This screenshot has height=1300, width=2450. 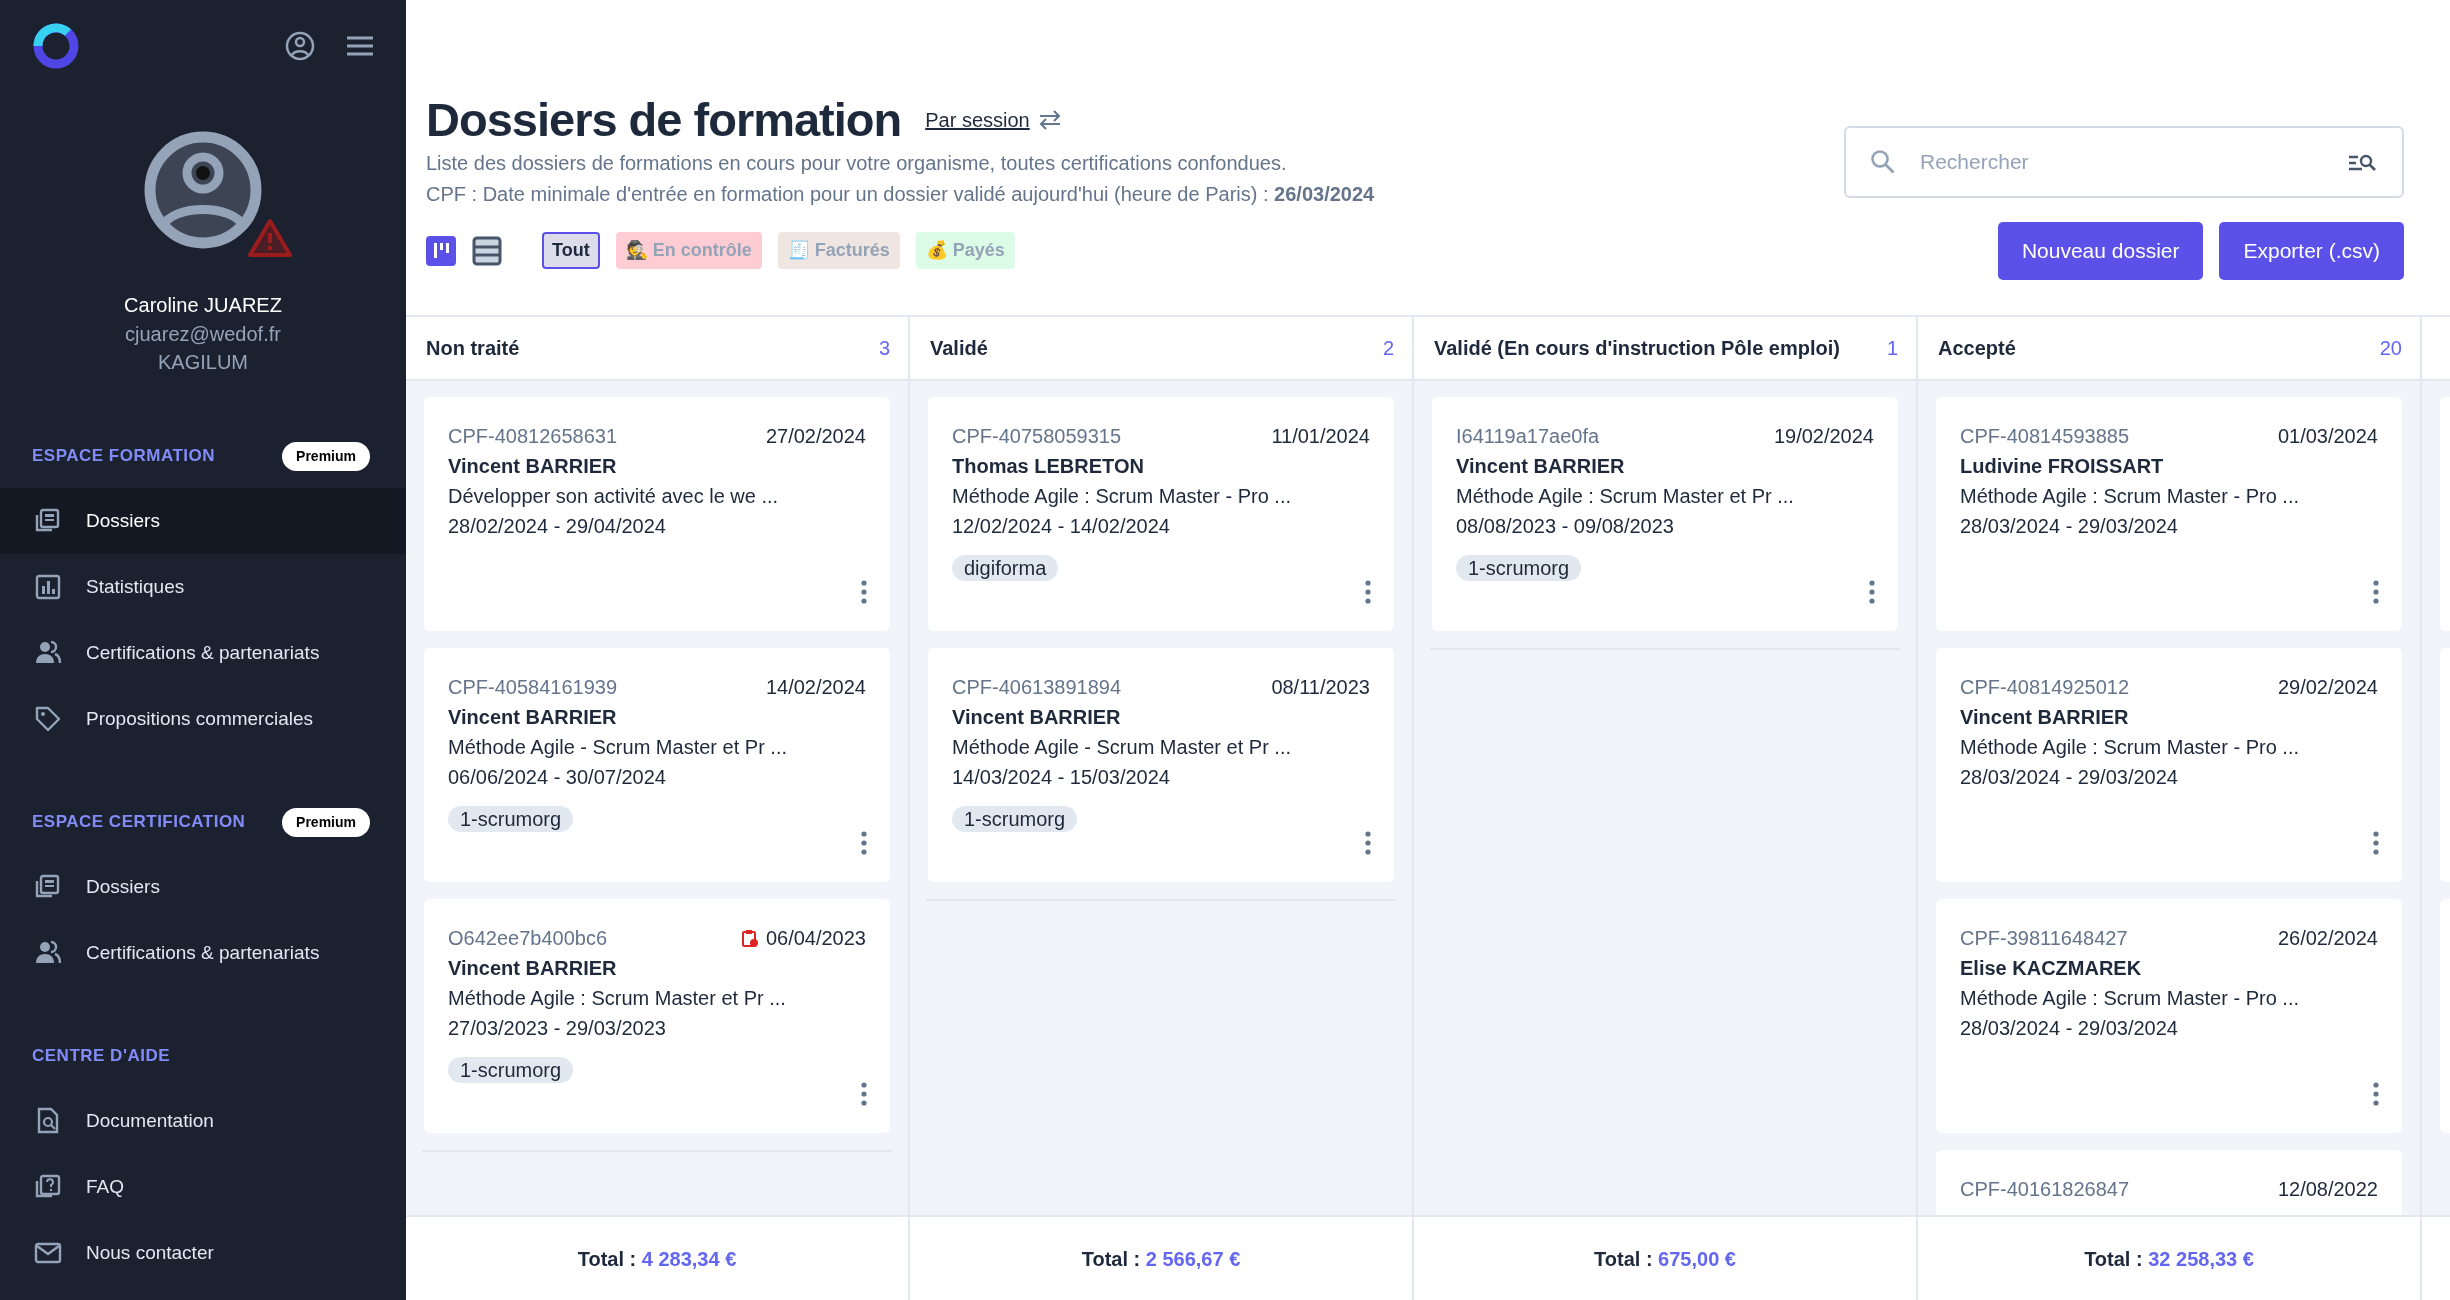 What do you see at coordinates (528, 938) in the screenshot?
I see `dossier-id: O642ee7b400bc6` at bounding box center [528, 938].